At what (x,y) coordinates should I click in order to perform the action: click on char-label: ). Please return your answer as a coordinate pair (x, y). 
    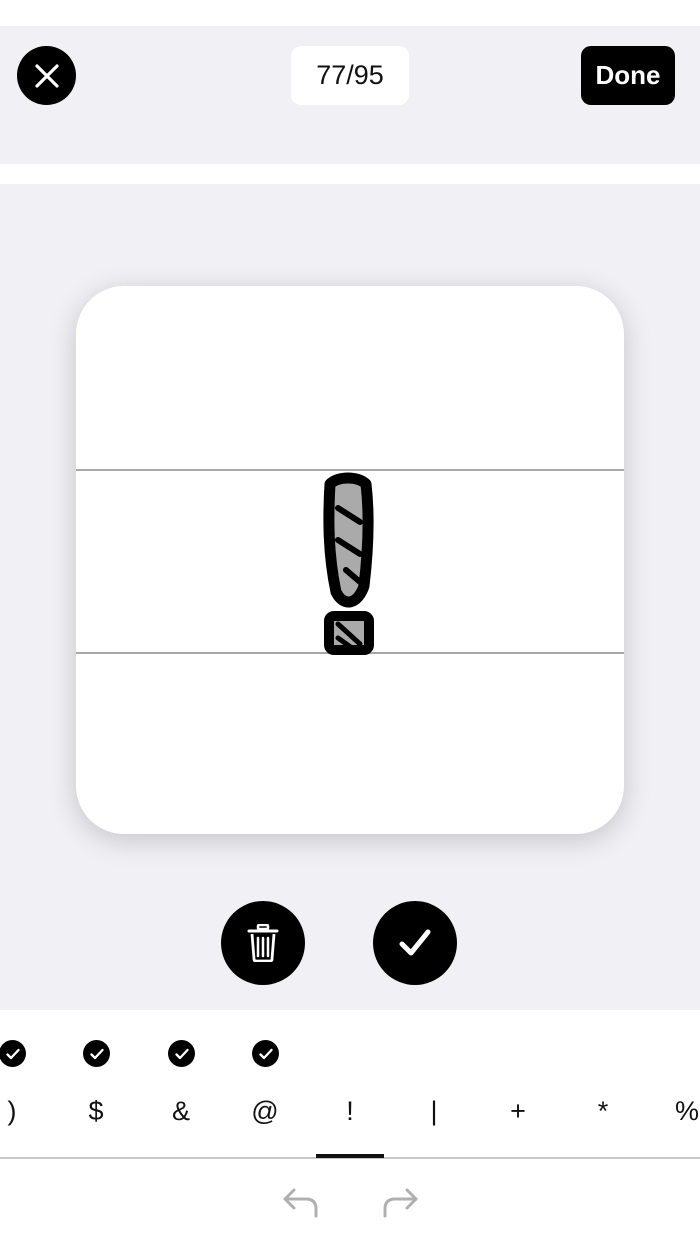
    Looking at the image, I should click on (12, 1111).